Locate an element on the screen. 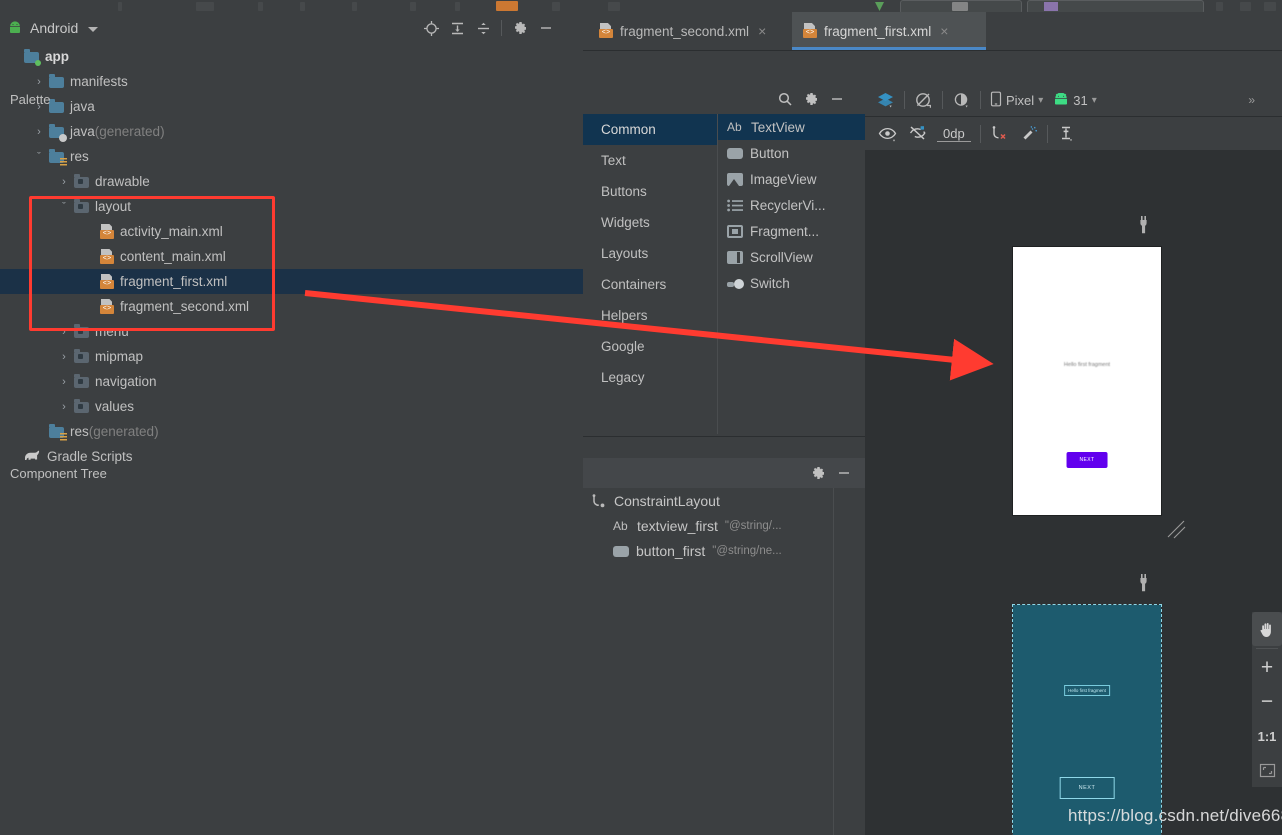  tree-row: › drawable is located at coordinates (291, 181).